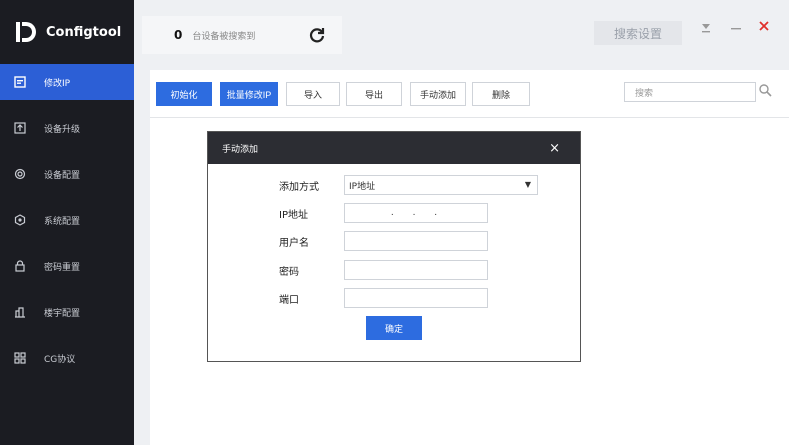  What do you see at coordinates (554, 148) in the screenshot?
I see `dialog-close-icon: ×` at bounding box center [554, 148].